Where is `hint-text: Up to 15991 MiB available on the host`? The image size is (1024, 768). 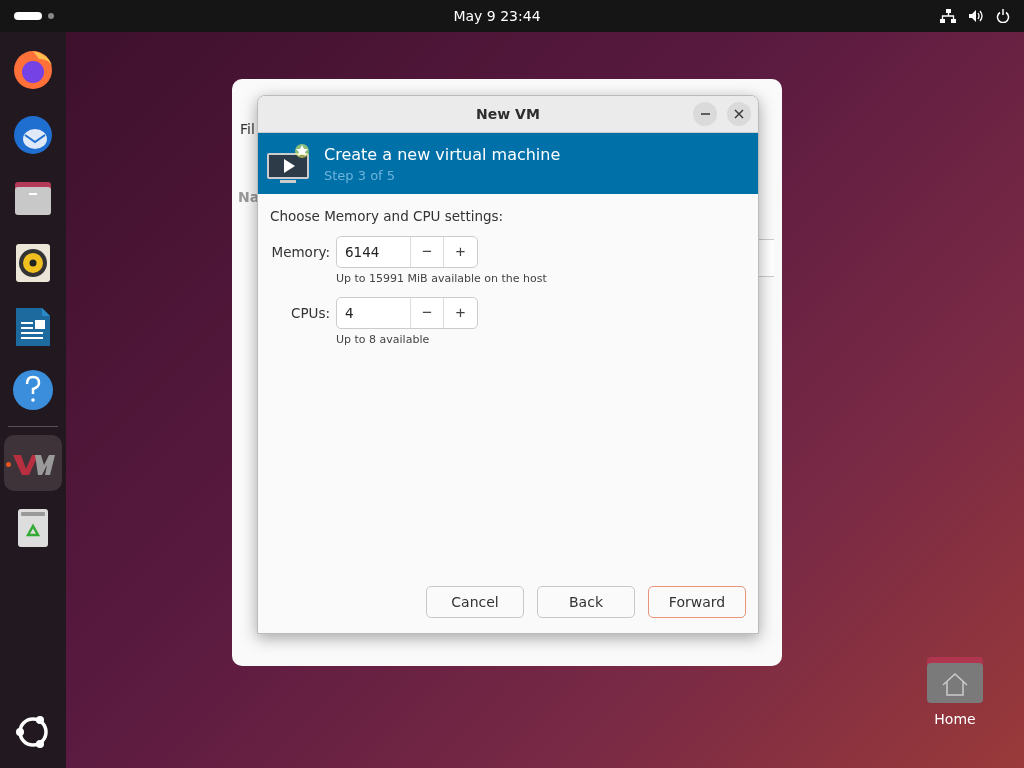
hint-text: Up to 15991 MiB available on the host is located at coordinates (442, 278).